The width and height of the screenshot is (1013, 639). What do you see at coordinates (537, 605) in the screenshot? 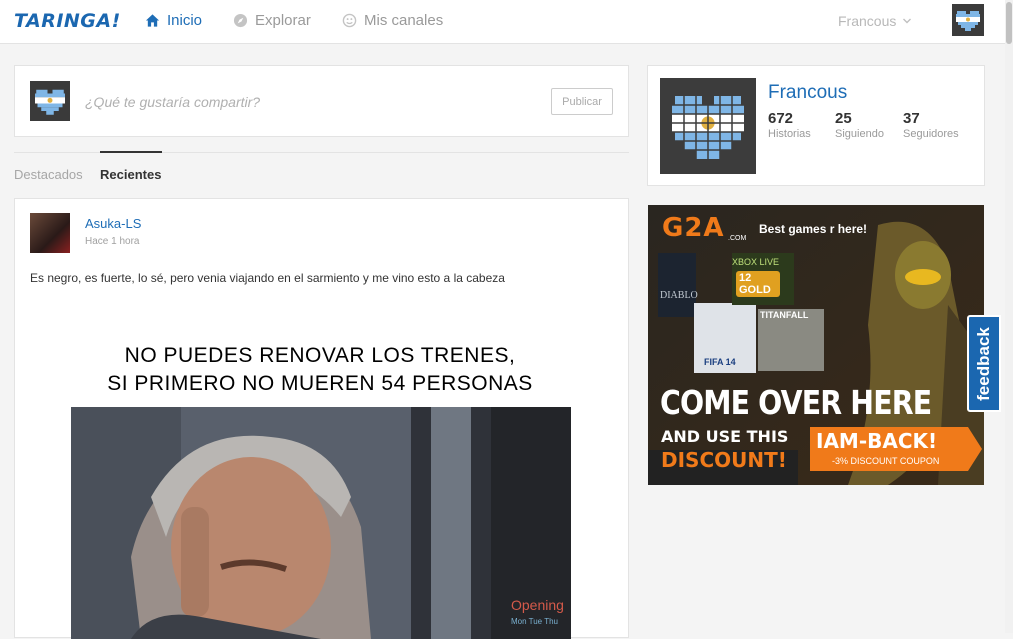
I see `meme-sign-text: Opening` at bounding box center [537, 605].